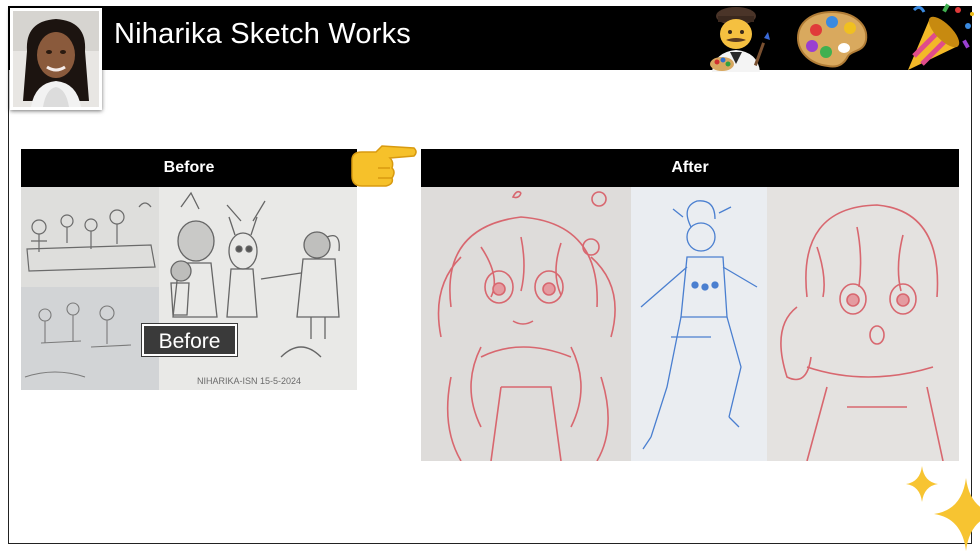 The width and height of the screenshot is (980, 556). What do you see at coordinates (690, 168) in the screenshot?
I see `after-header: After` at bounding box center [690, 168].